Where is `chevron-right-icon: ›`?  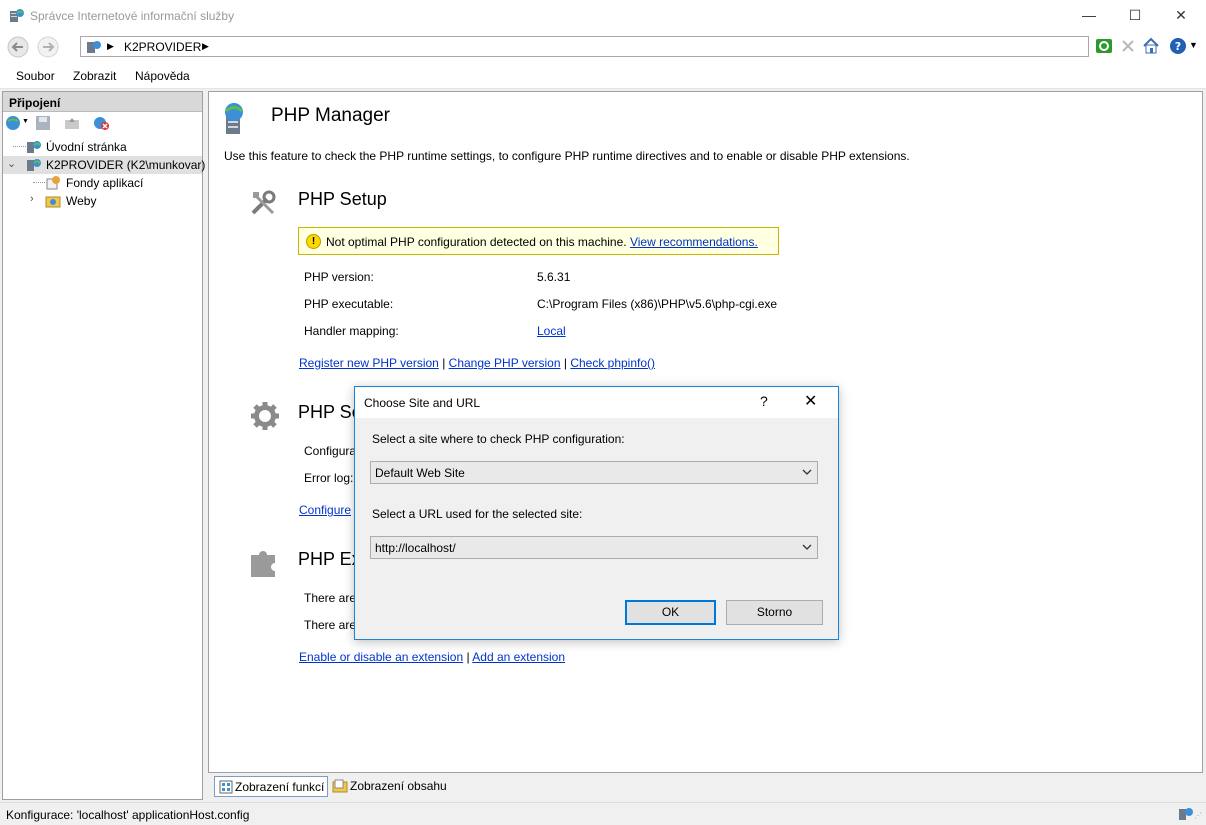 chevron-right-icon: › is located at coordinates (32, 199).